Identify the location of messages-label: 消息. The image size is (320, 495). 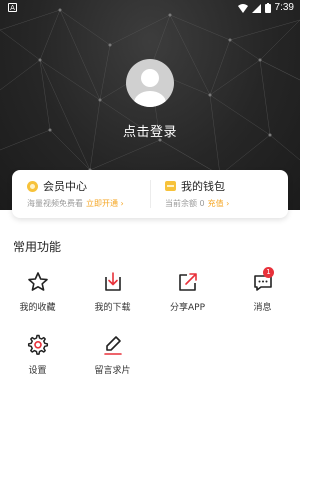
(262, 308).